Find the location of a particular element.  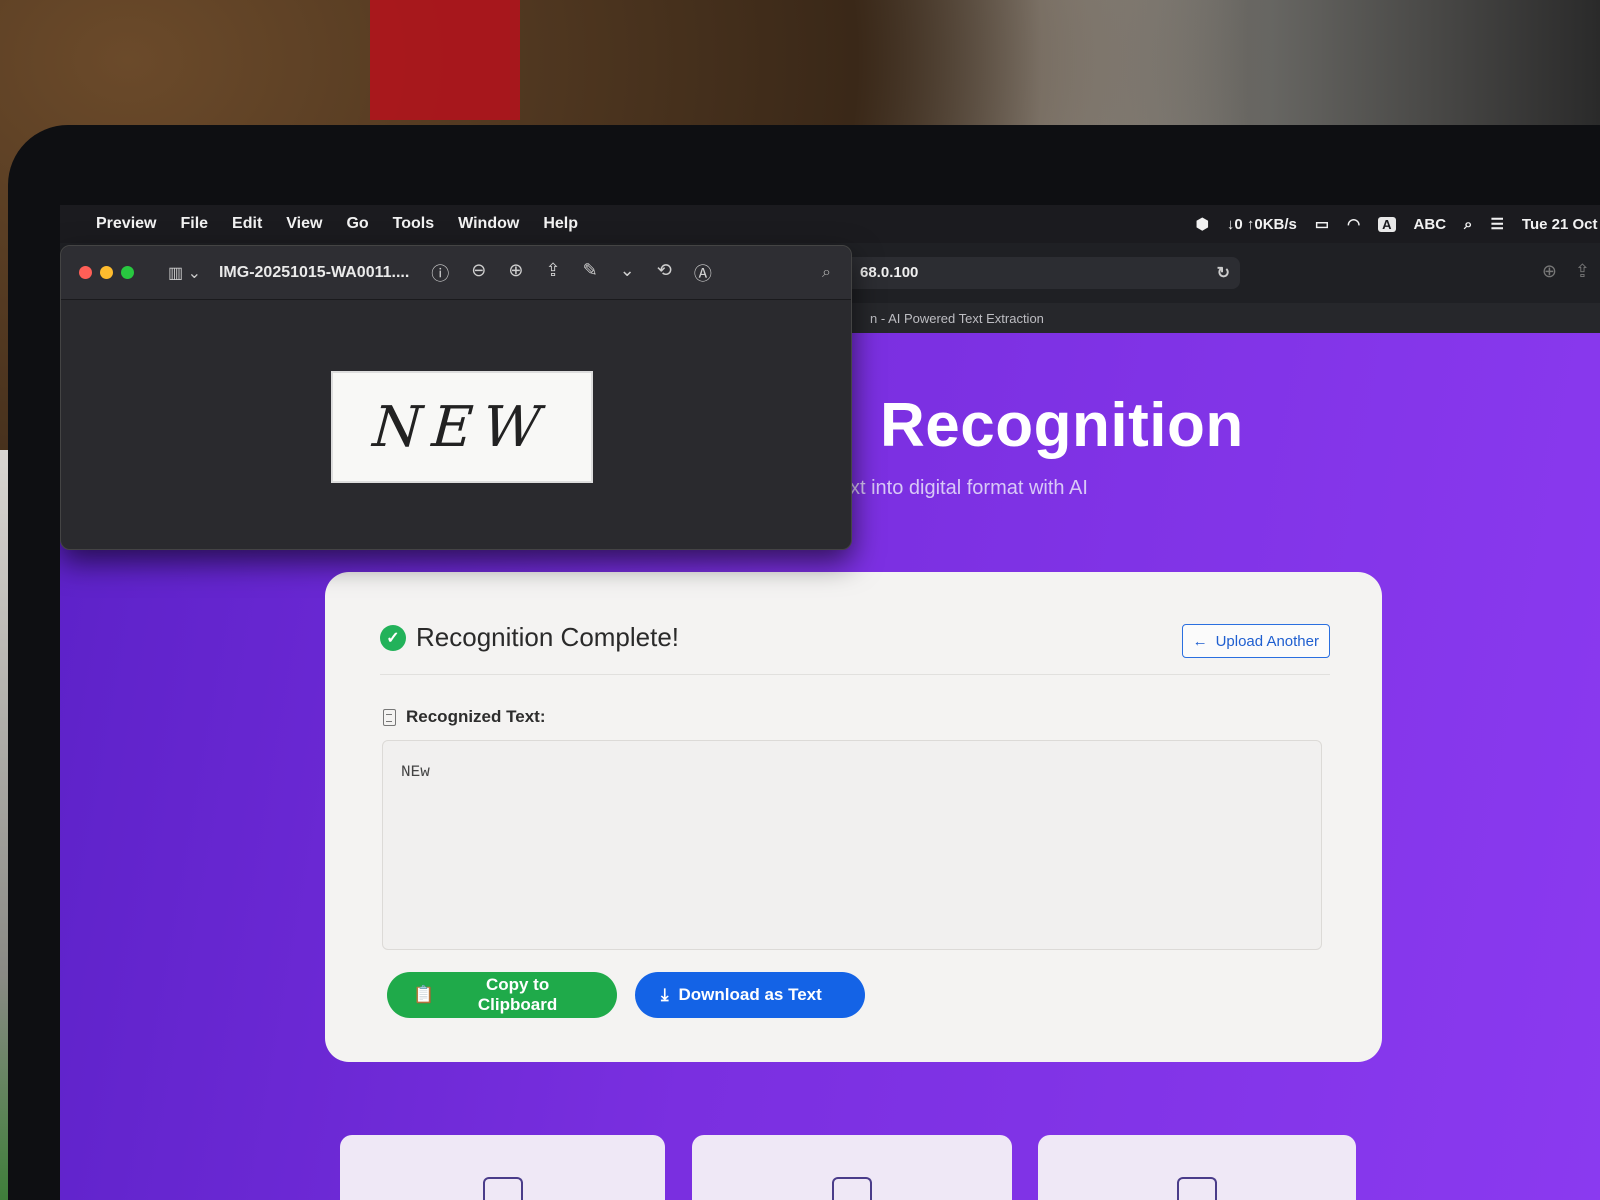

search-icon: ⌕ is located at coordinates (826, 273).